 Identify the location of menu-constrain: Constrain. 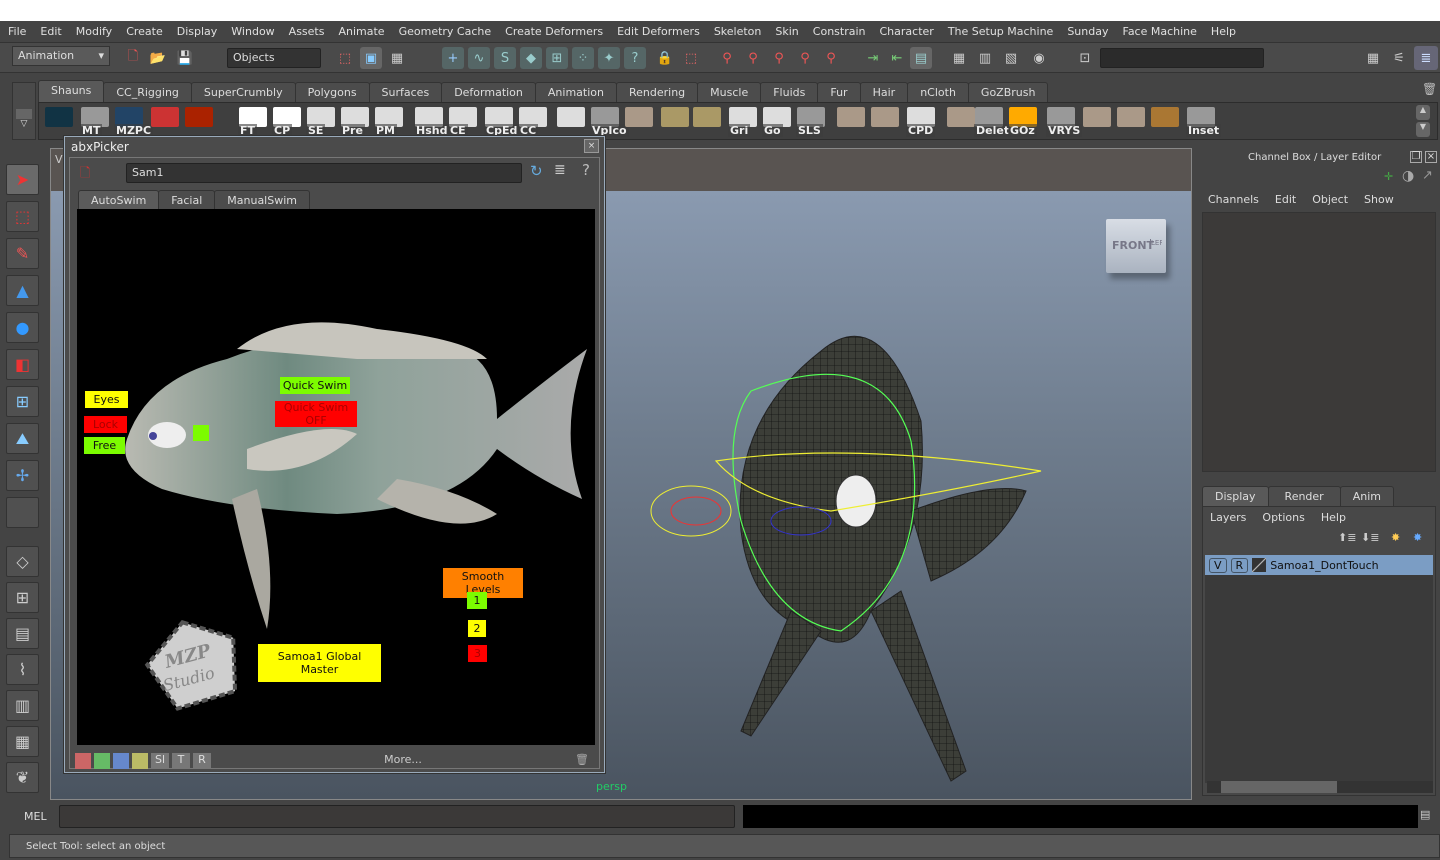
(839, 31).